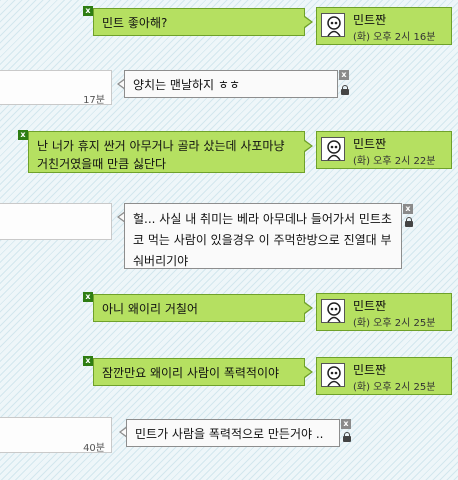 Image resolution: width=458 pixels, height=480 pixels. What do you see at coordinates (135, 23) in the screenshot?
I see `message-1-text: 민트 좋아해?` at bounding box center [135, 23].